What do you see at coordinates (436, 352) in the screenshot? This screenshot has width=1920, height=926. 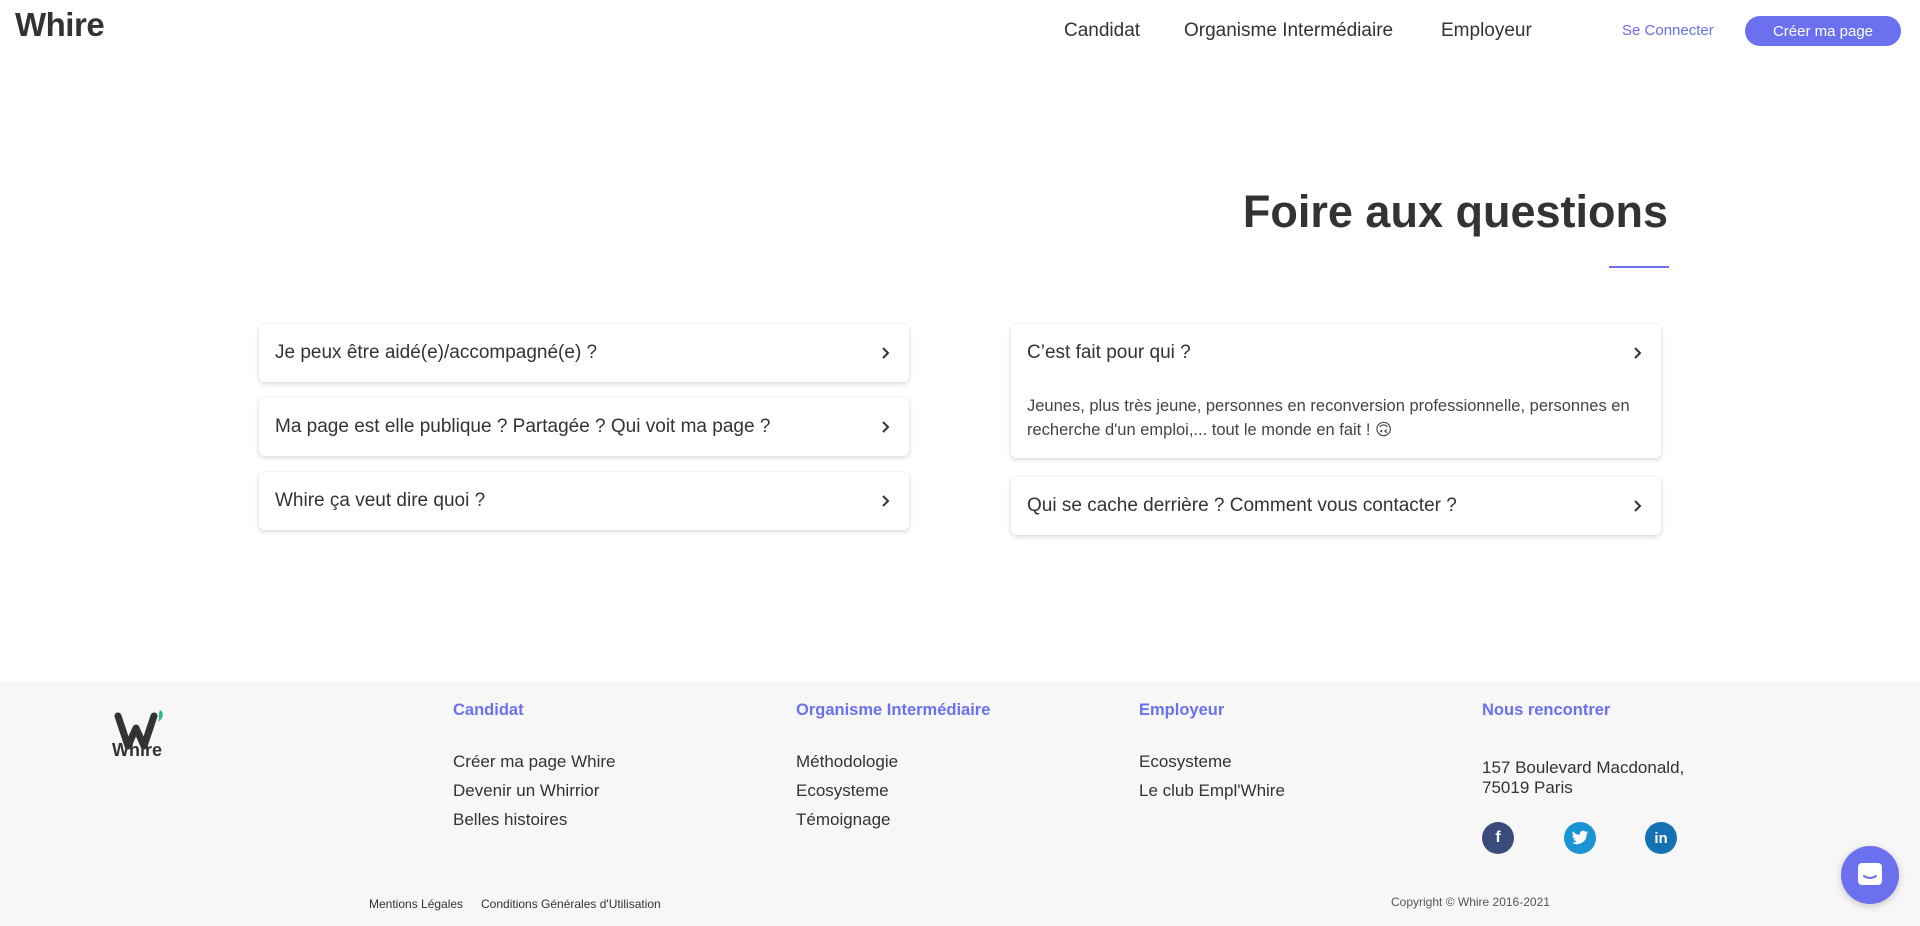 I see `faq-question: Je peux être aidé(e)/accompagné(e) ?` at bounding box center [436, 352].